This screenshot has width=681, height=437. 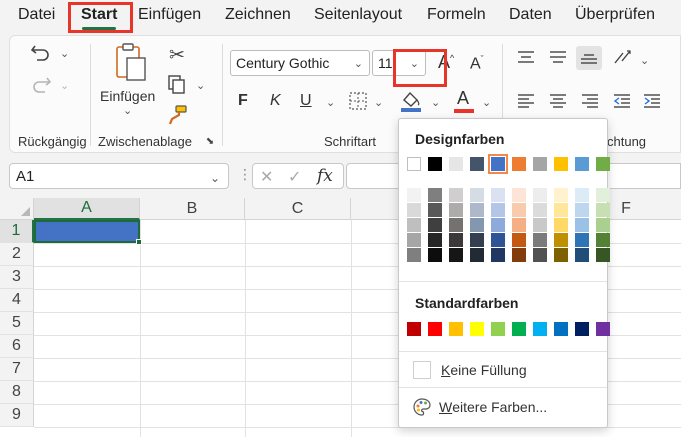 I want to click on increase-indent-icon, so click(x=652, y=101).